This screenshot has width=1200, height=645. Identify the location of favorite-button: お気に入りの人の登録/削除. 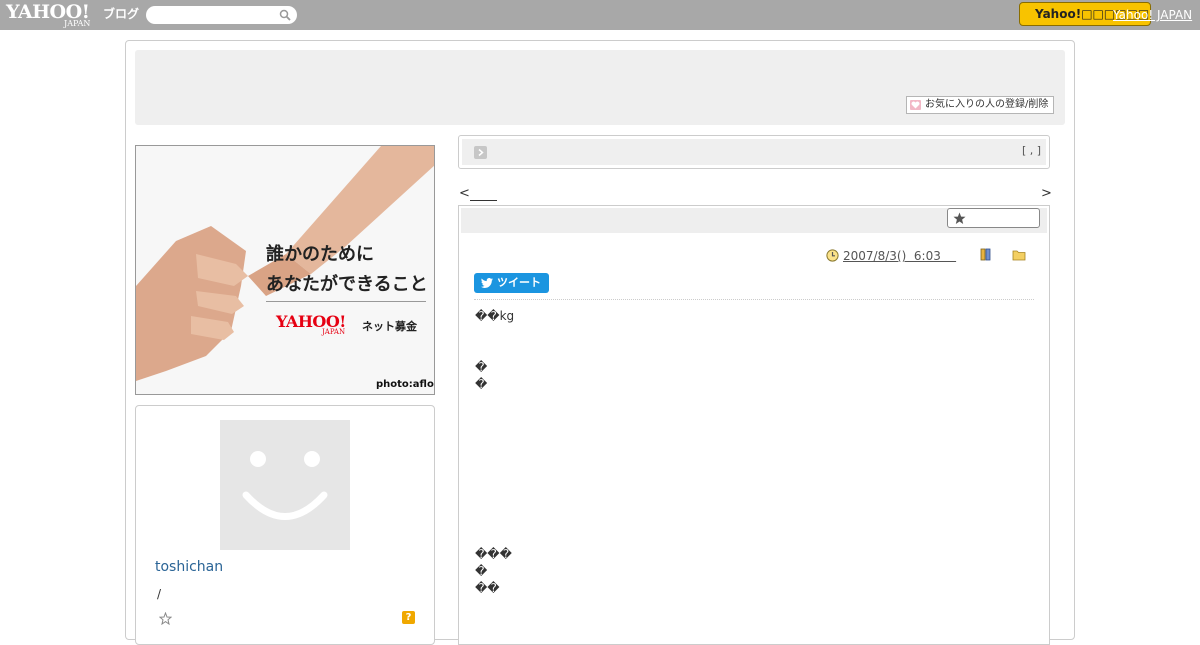
(980, 105).